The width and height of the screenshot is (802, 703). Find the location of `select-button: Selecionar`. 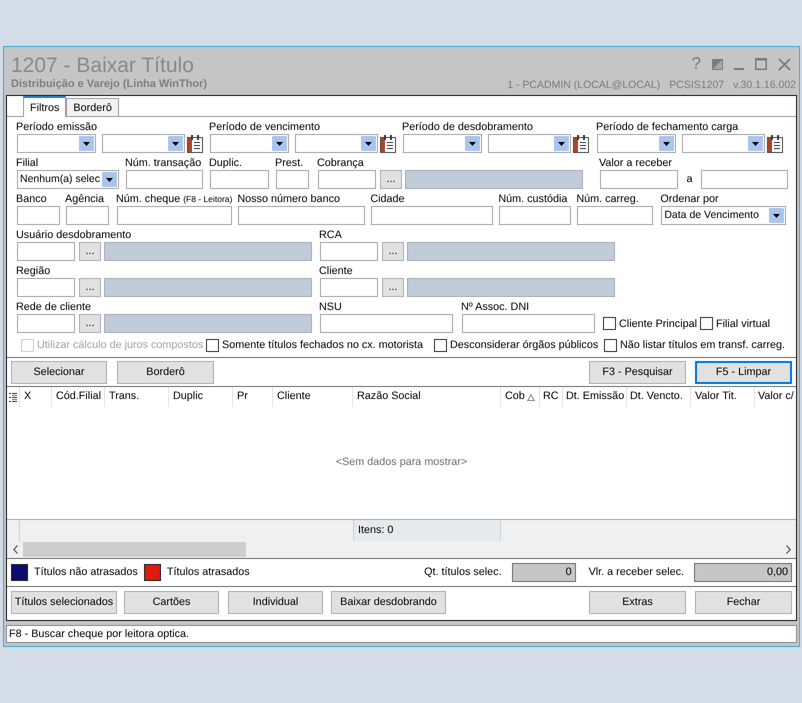

select-button: Selecionar is located at coordinates (59, 372).